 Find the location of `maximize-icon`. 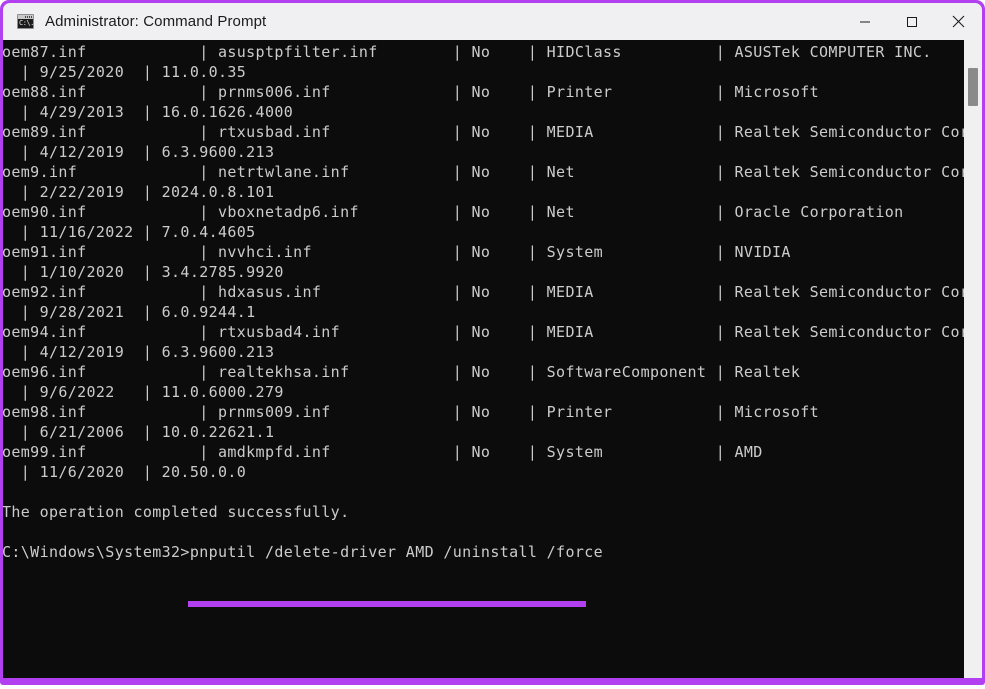

maximize-icon is located at coordinates (911, 21).